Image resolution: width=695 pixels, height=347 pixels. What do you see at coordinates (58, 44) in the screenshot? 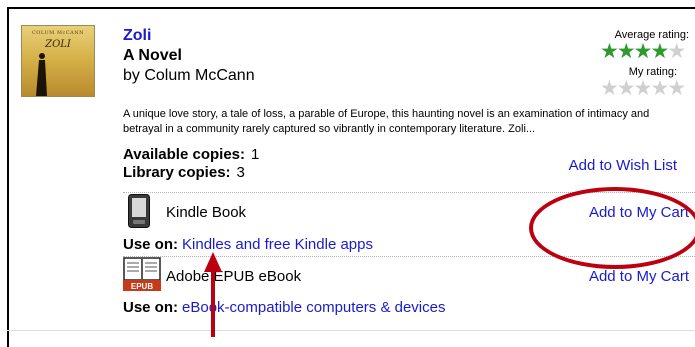
I see `cover-title: ZOLI` at bounding box center [58, 44].